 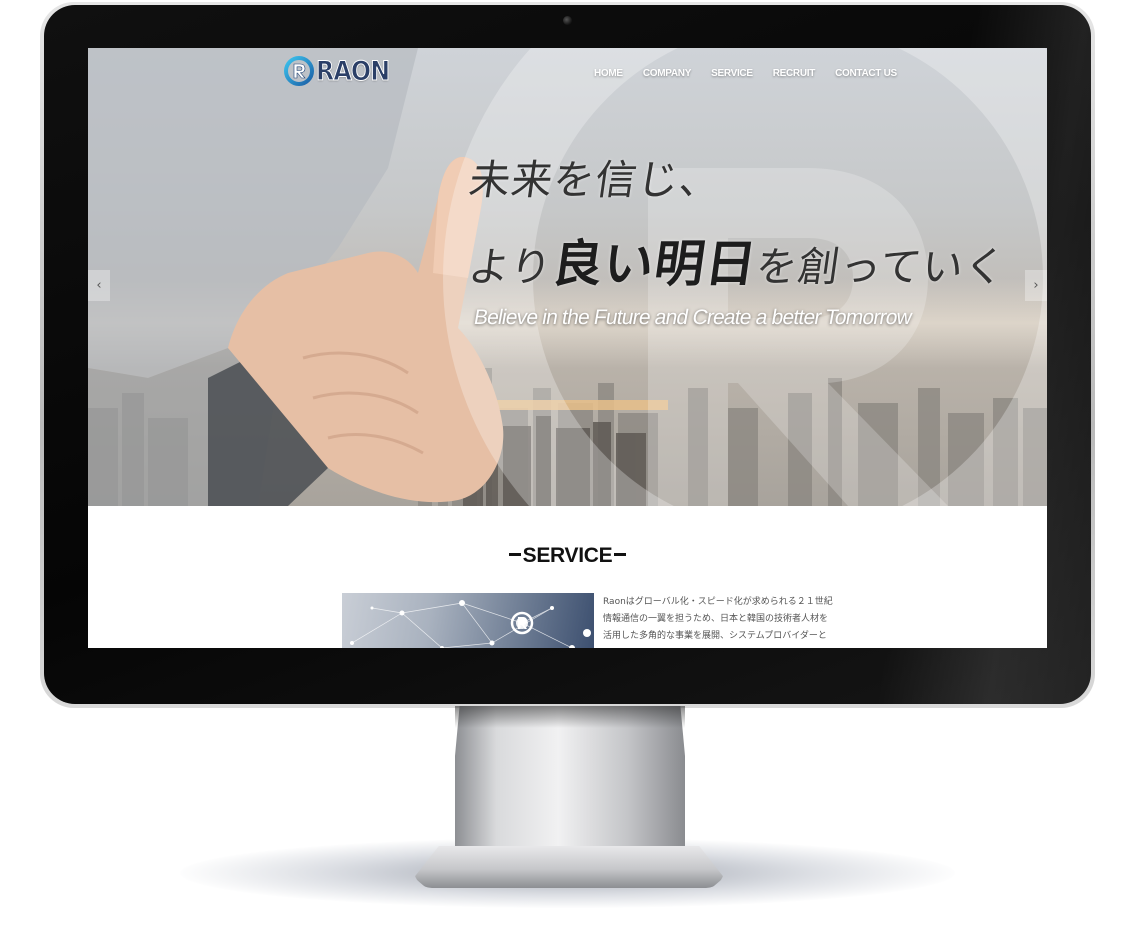 What do you see at coordinates (620, 555) in the screenshot?
I see `title-dash-right` at bounding box center [620, 555].